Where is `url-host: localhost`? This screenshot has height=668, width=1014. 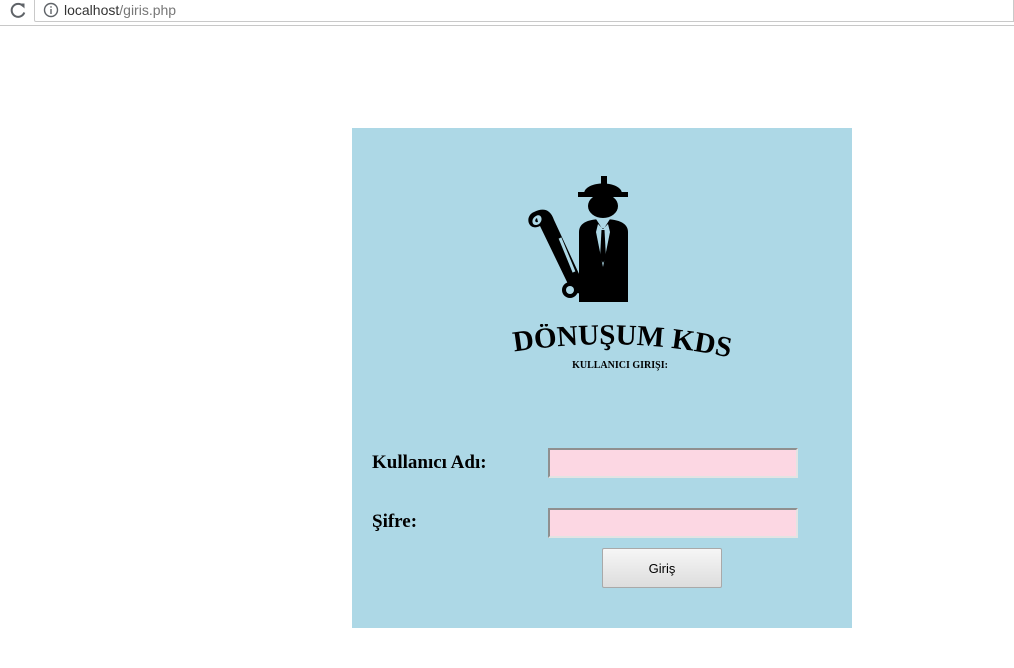 url-host: localhost is located at coordinates (92, 10).